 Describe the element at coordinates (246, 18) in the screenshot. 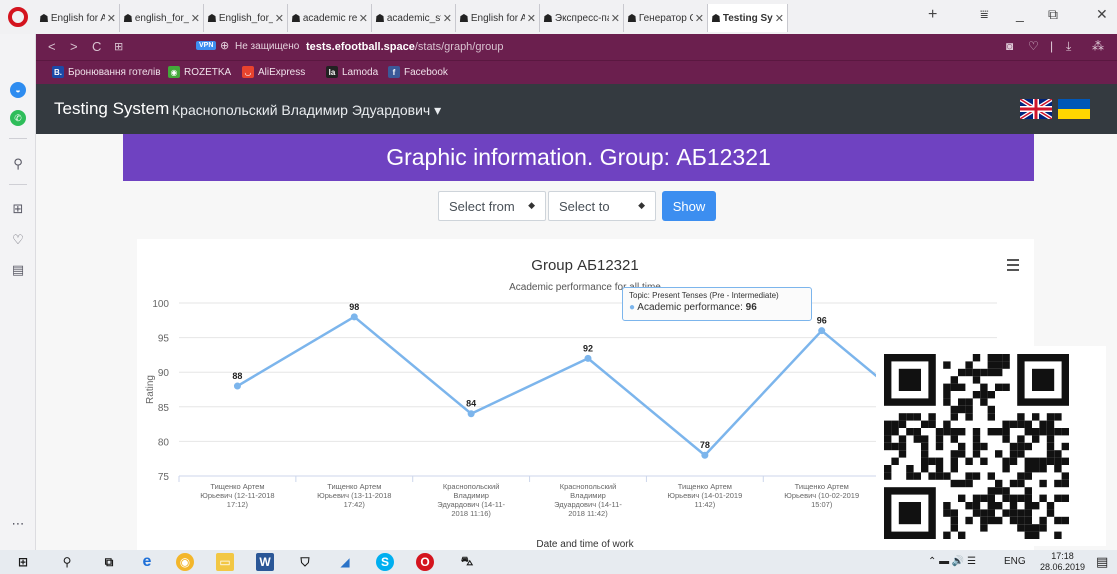

I see `browser-tab: ☗English_for_A✕` at that location.